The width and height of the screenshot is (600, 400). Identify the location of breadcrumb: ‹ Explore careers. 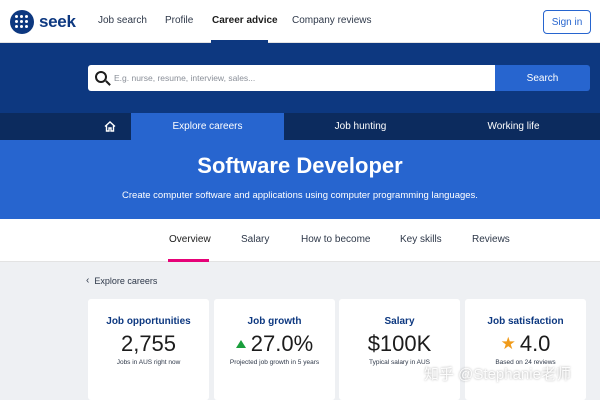
(121, 280).